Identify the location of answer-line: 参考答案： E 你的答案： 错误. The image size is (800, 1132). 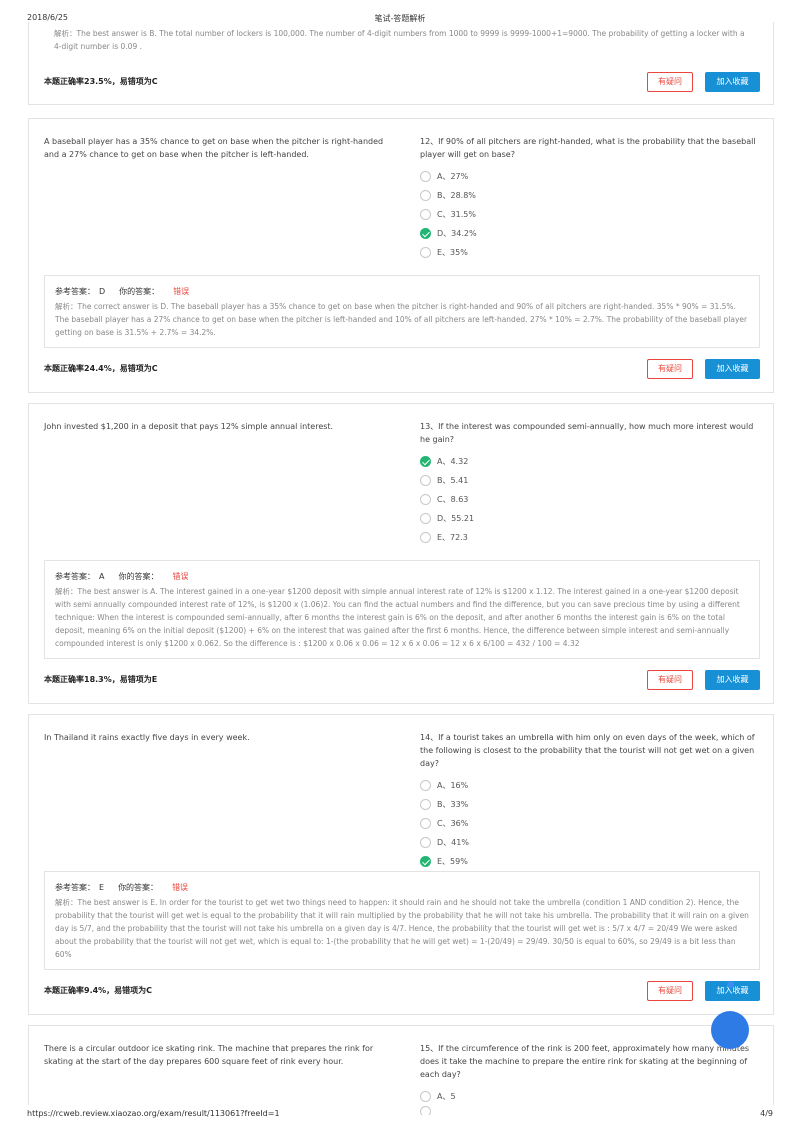
(402, 887).